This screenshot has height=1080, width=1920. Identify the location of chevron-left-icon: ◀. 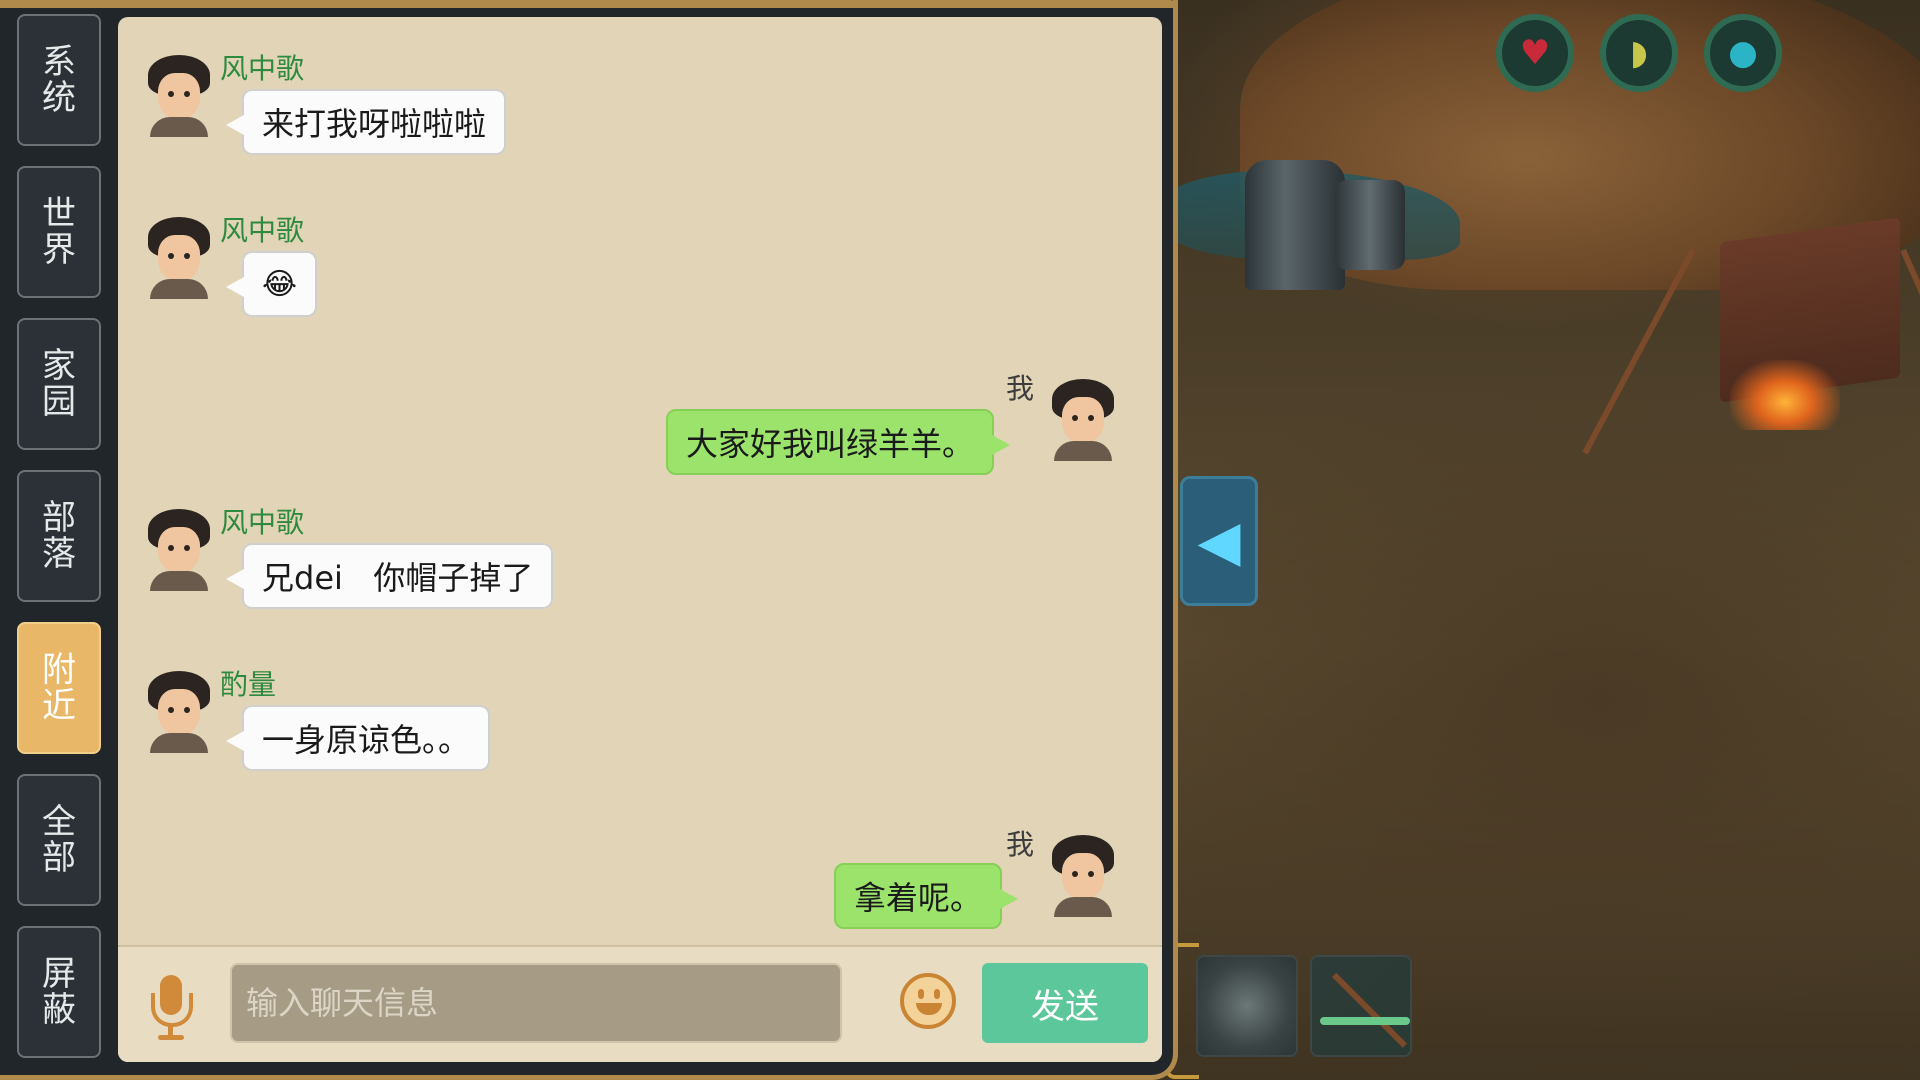
(1219, 541).